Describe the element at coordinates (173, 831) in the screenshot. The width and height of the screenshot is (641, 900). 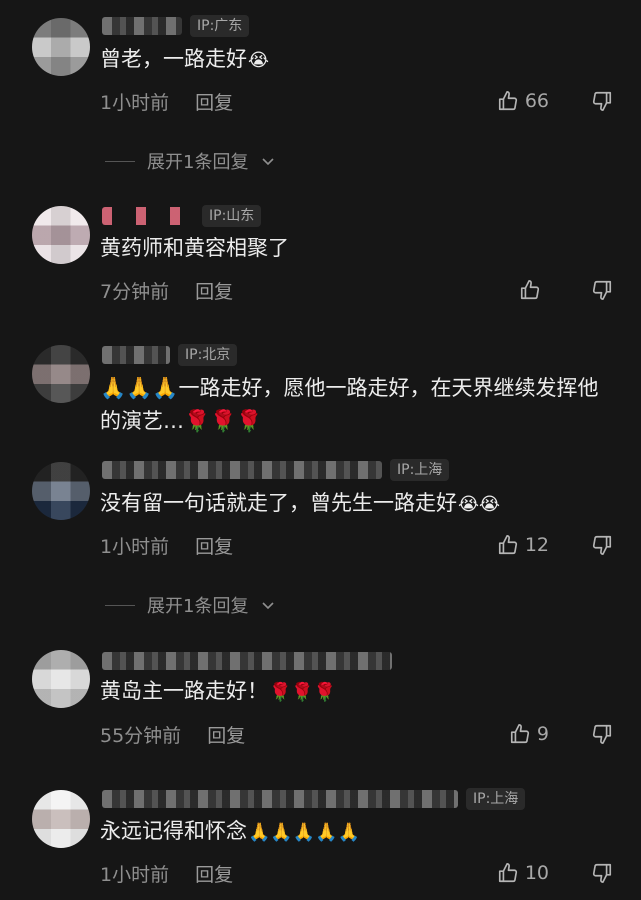
I see `comment-body: 永远记得和怀念` at that location.